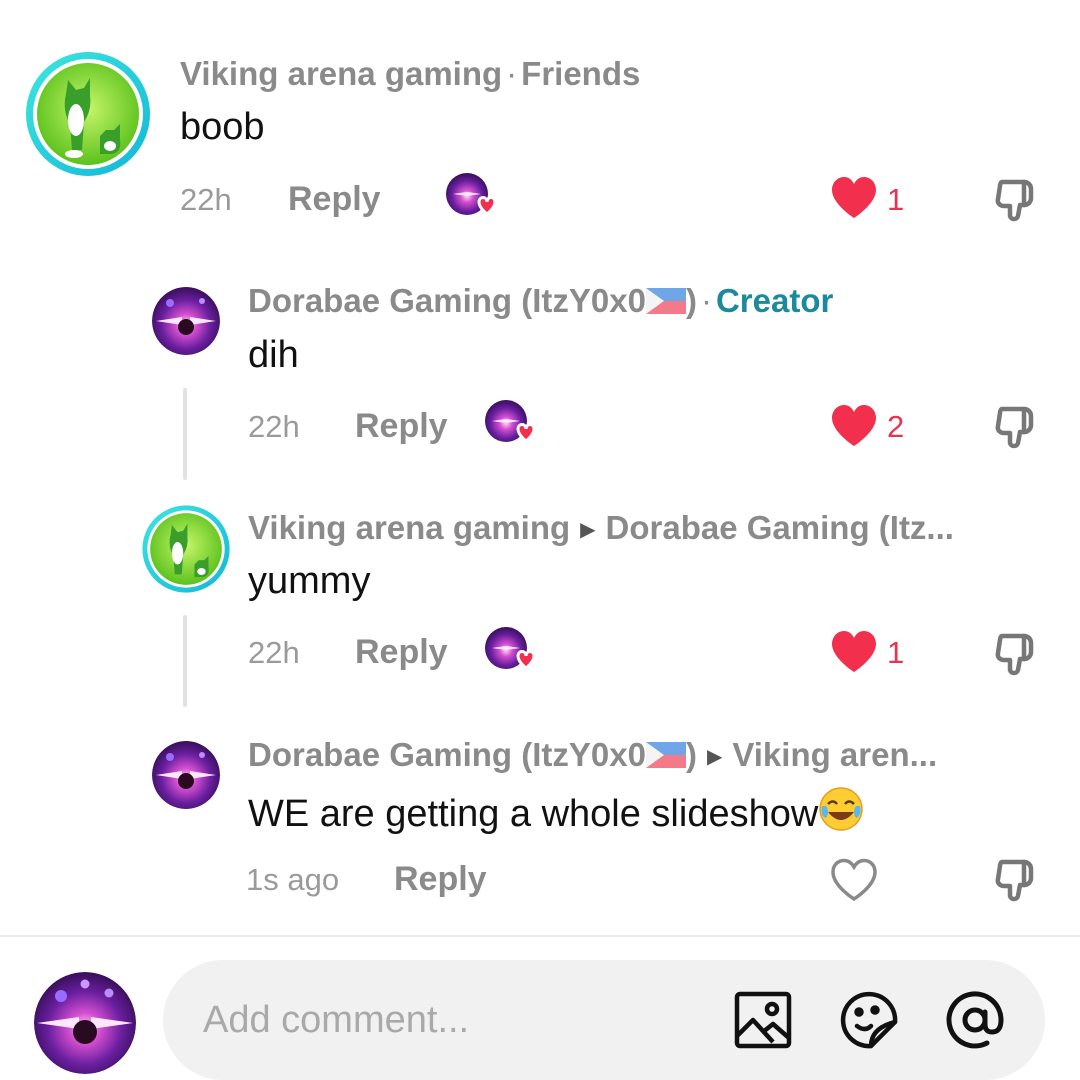 This screenshot has height=1080, width=1080. I want to click on image-icon, so click(763, 1020).